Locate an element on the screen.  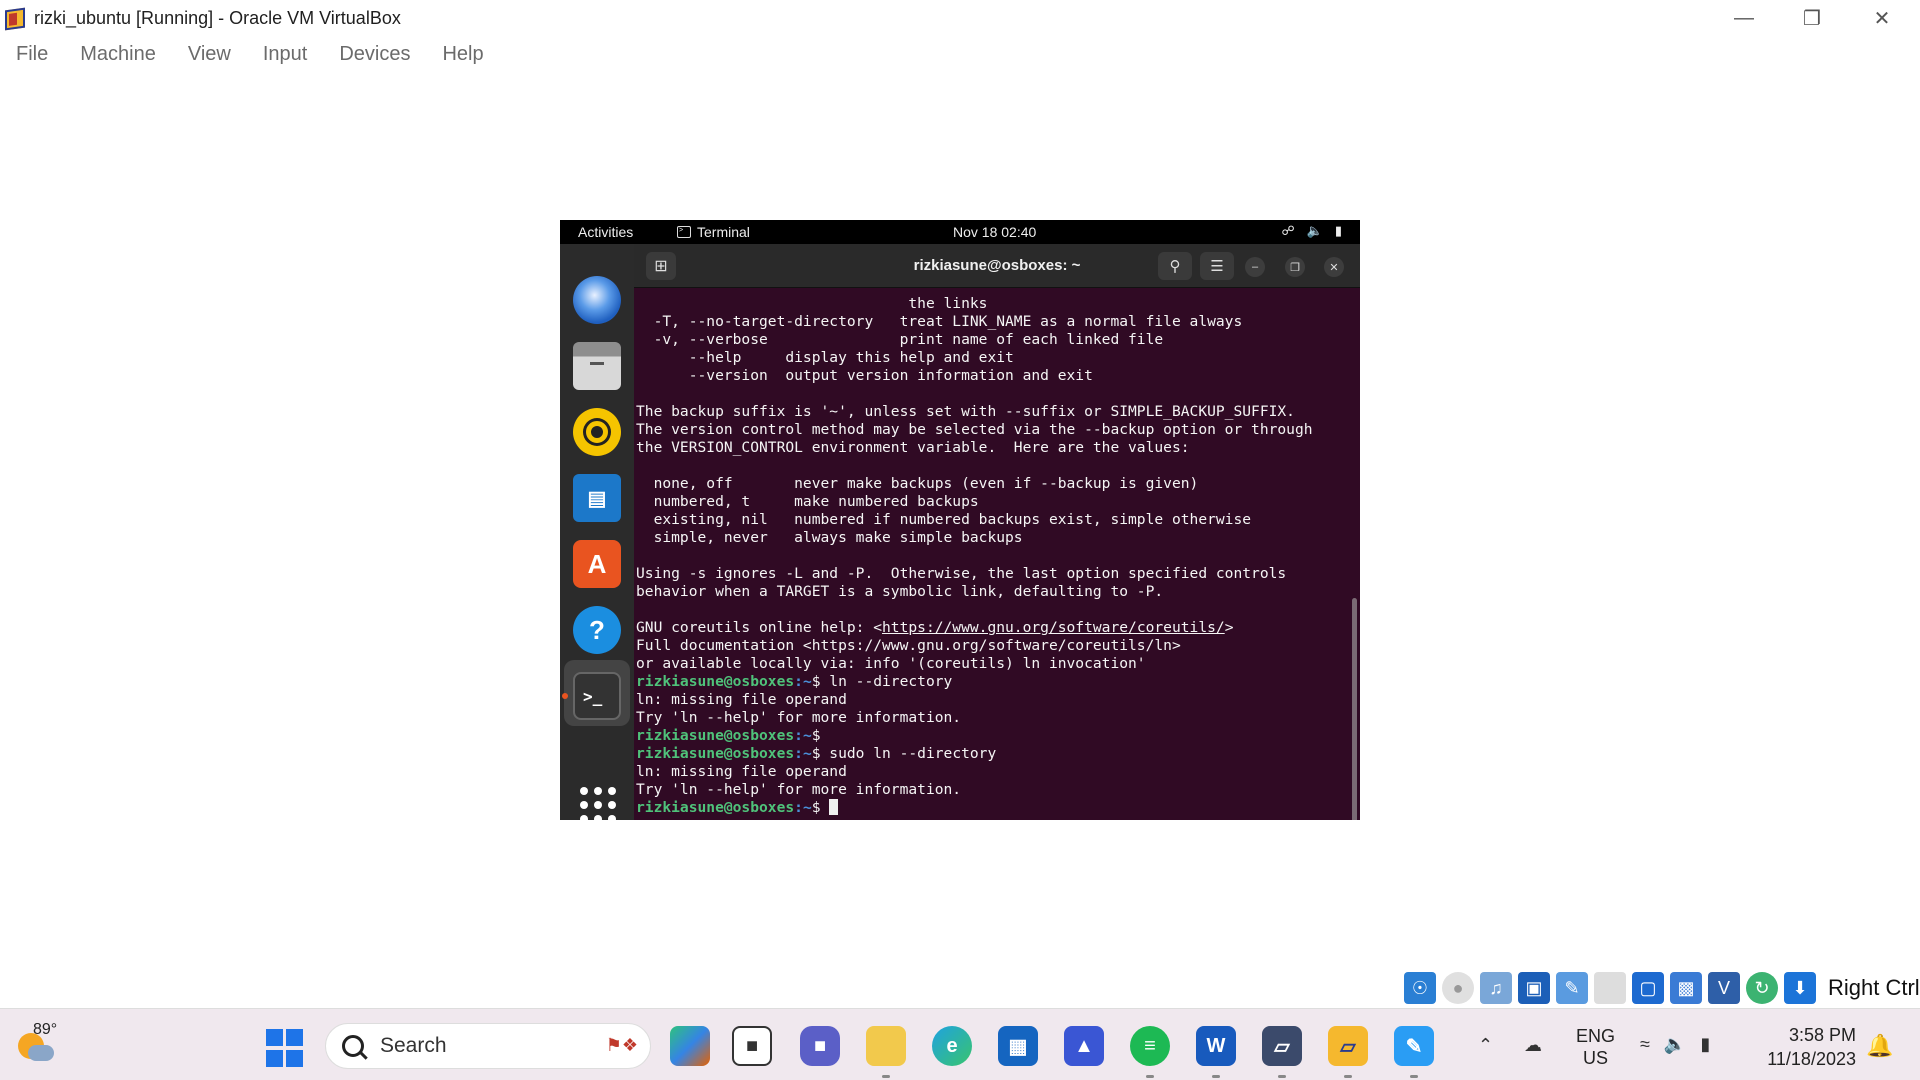
menu-file: File is located at coordinates (32, 54).